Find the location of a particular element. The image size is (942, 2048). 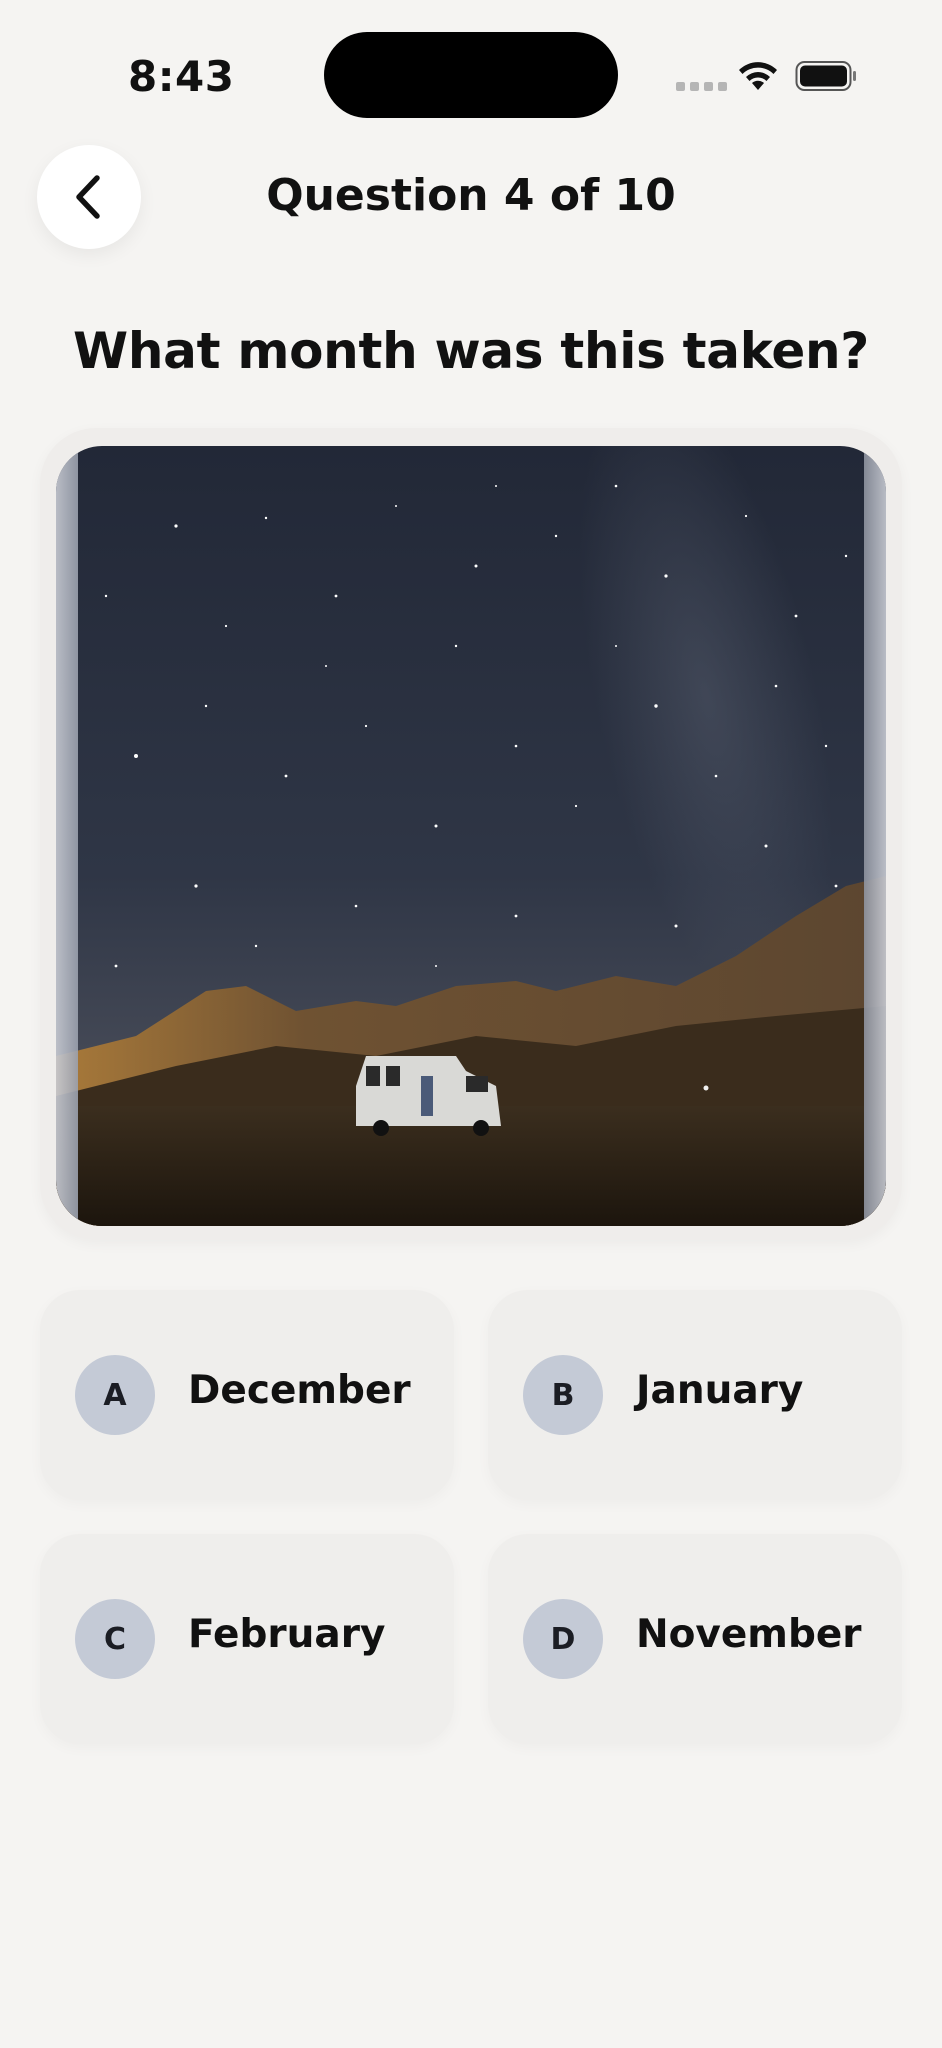

answer-label: January is located at coordinates (720, 1390).